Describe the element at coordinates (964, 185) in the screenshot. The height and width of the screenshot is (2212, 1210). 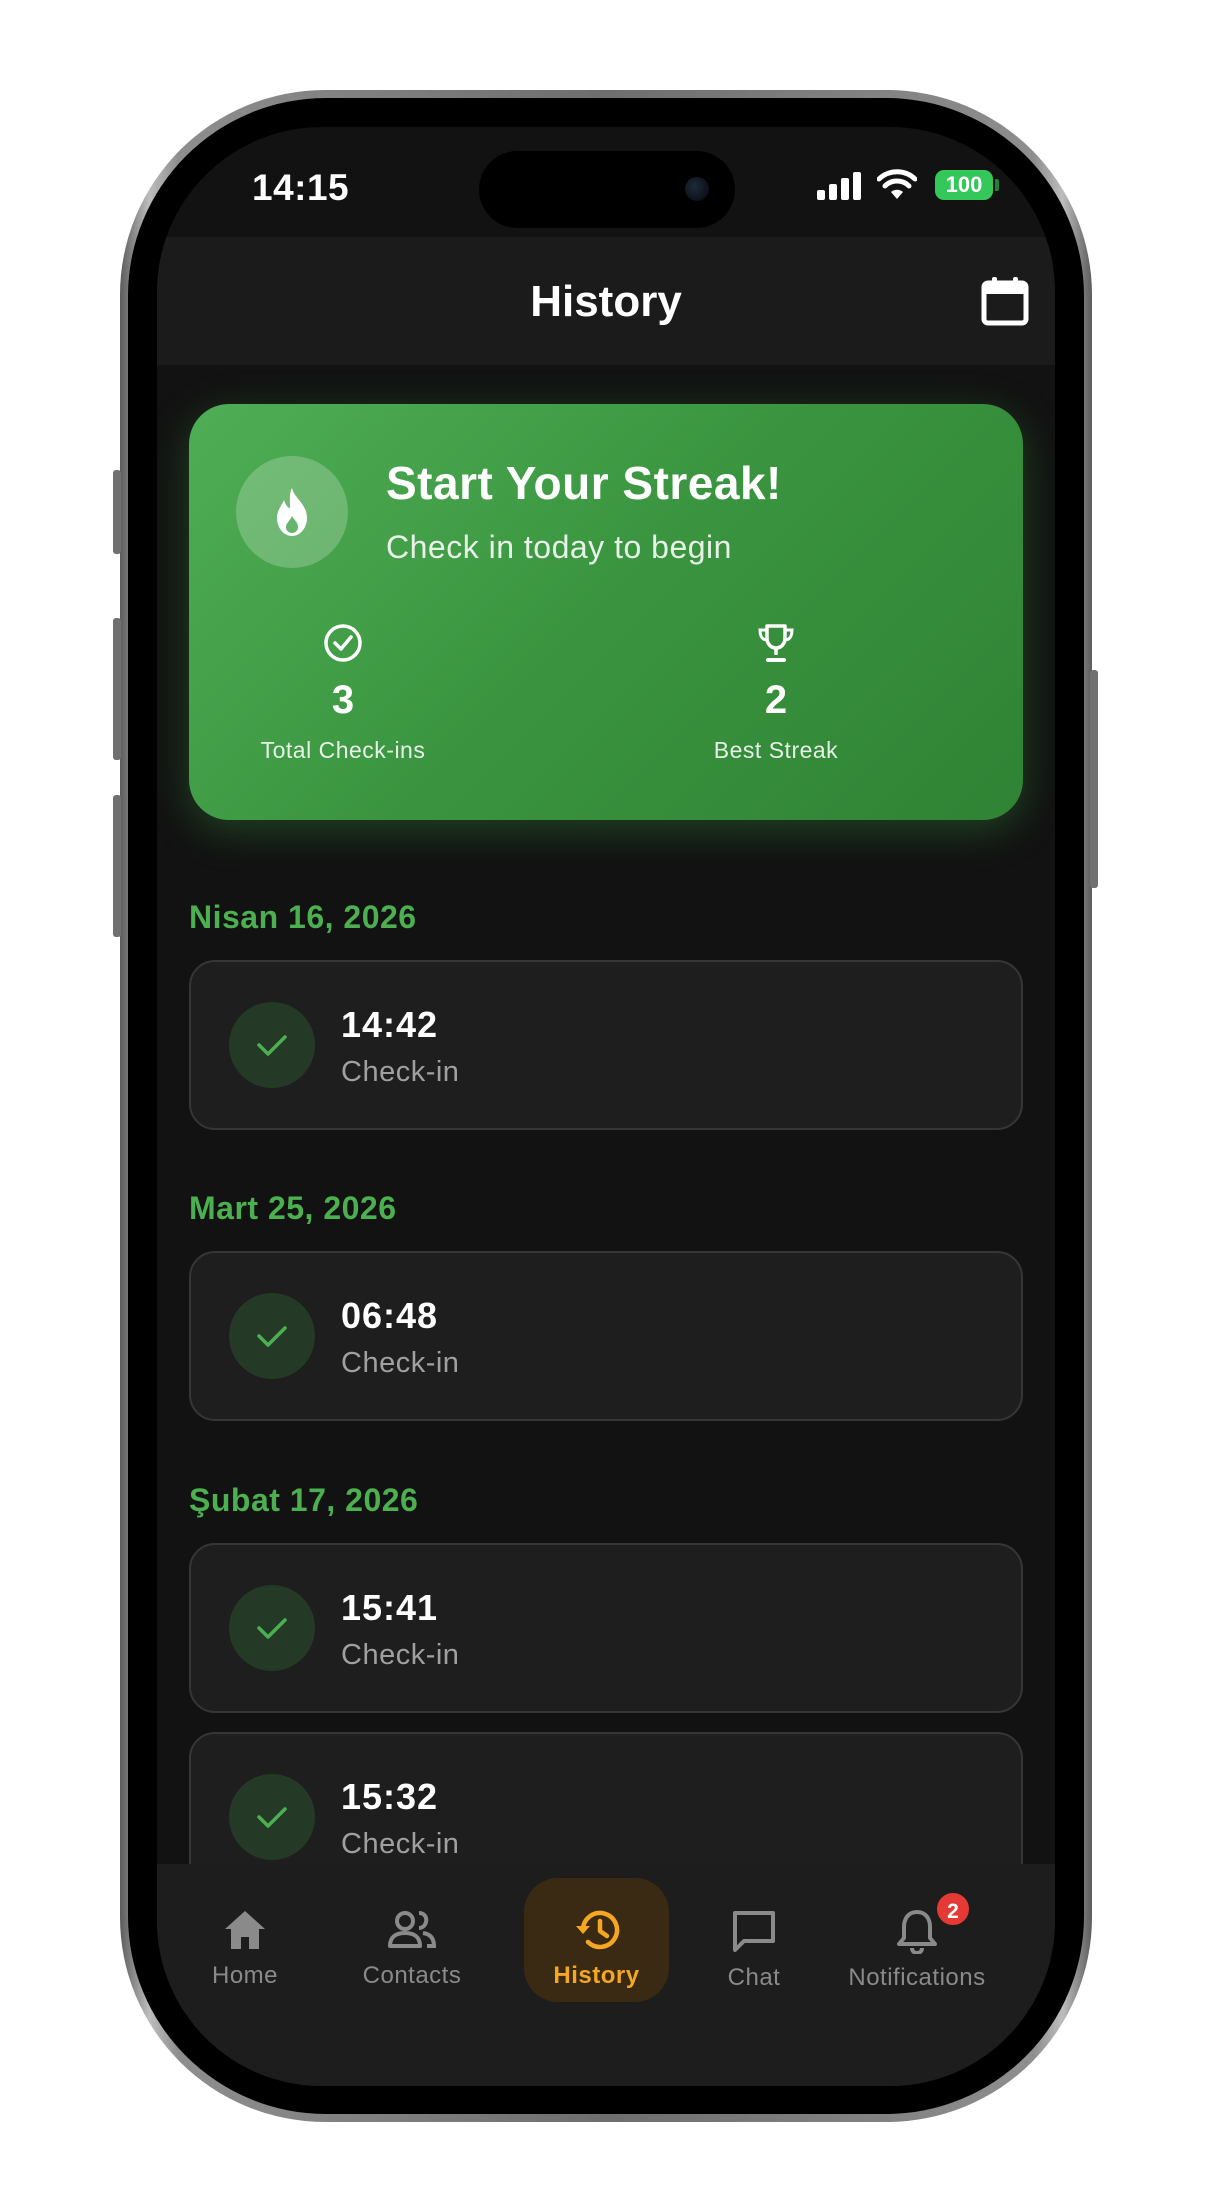
I see `battery-indicator: 100` at that location.